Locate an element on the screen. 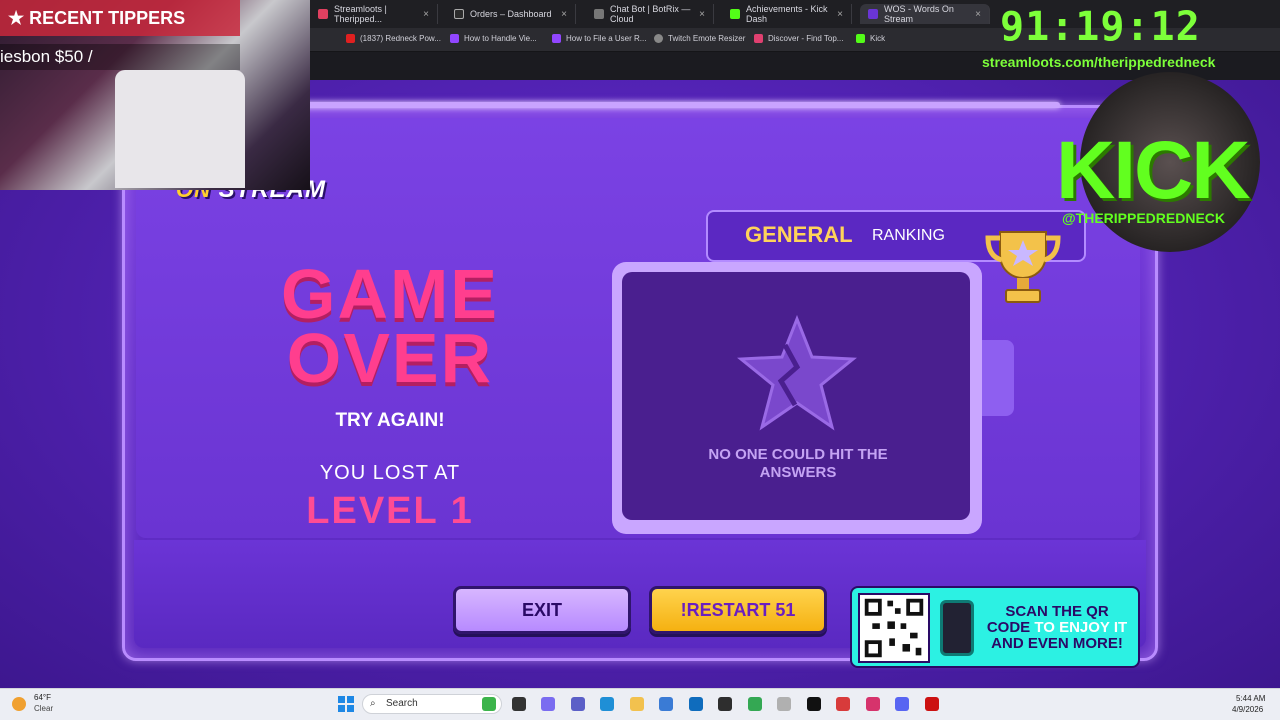  qr-line-a: SCAN THE QR is located at coordinates (1057, 611).